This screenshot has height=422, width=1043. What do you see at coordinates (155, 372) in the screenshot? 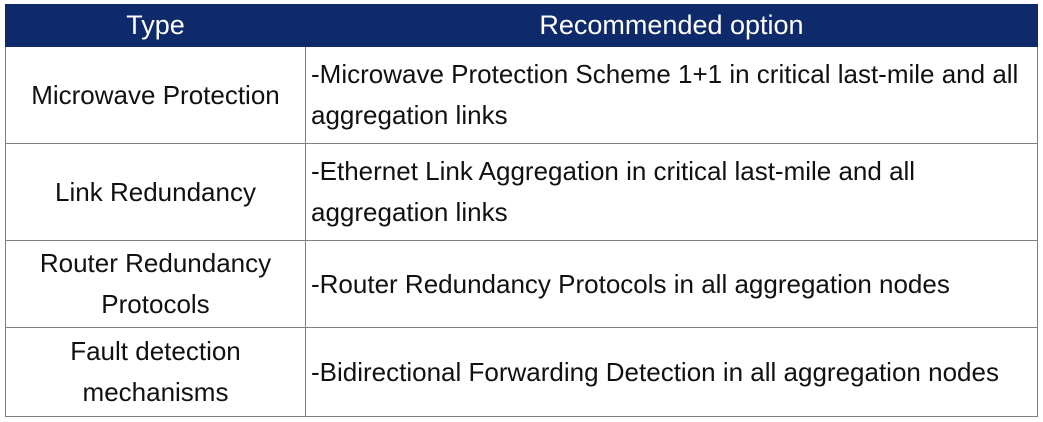
I see `type-cell: Fault detection mechanisms` at bounding box center [155, 372].